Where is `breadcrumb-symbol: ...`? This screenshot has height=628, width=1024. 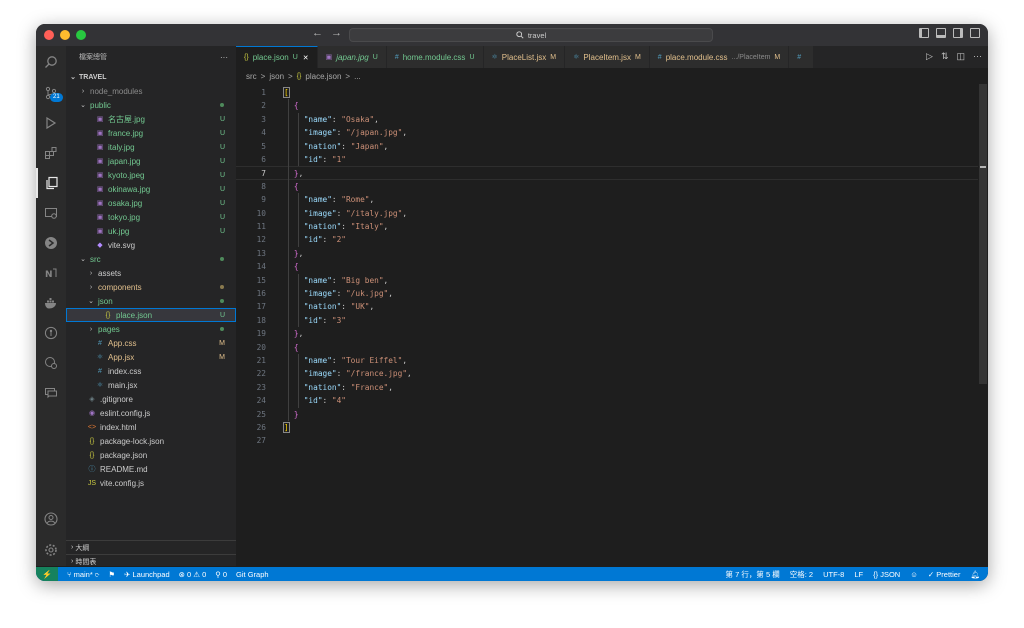
breadcrumb-symbol: ... is located at coordinates (357, 76).